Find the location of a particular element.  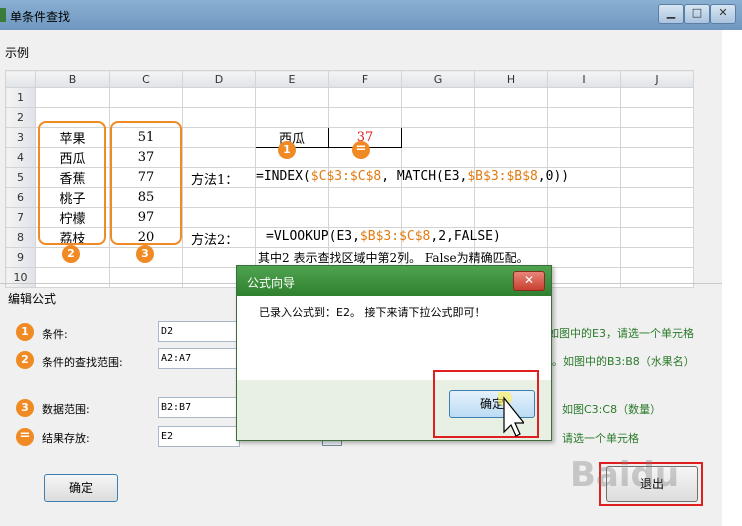

range-input: A2:A7 is located at coordinates (199, 358).